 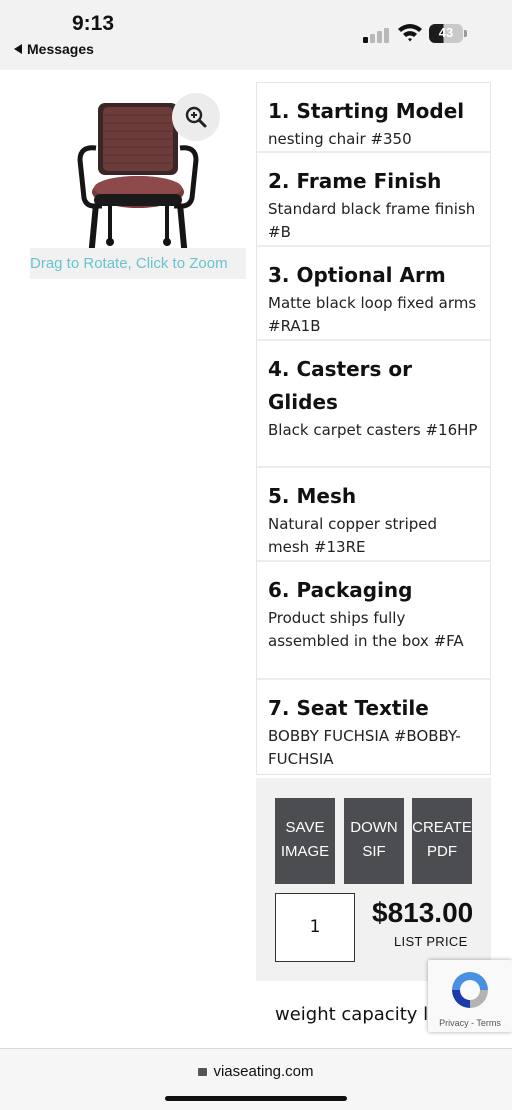 What do you see at coordinates (348, 708) in the screenshot?
I see `option-title: 7. Seat Textile` at bounding box center [348, 708].